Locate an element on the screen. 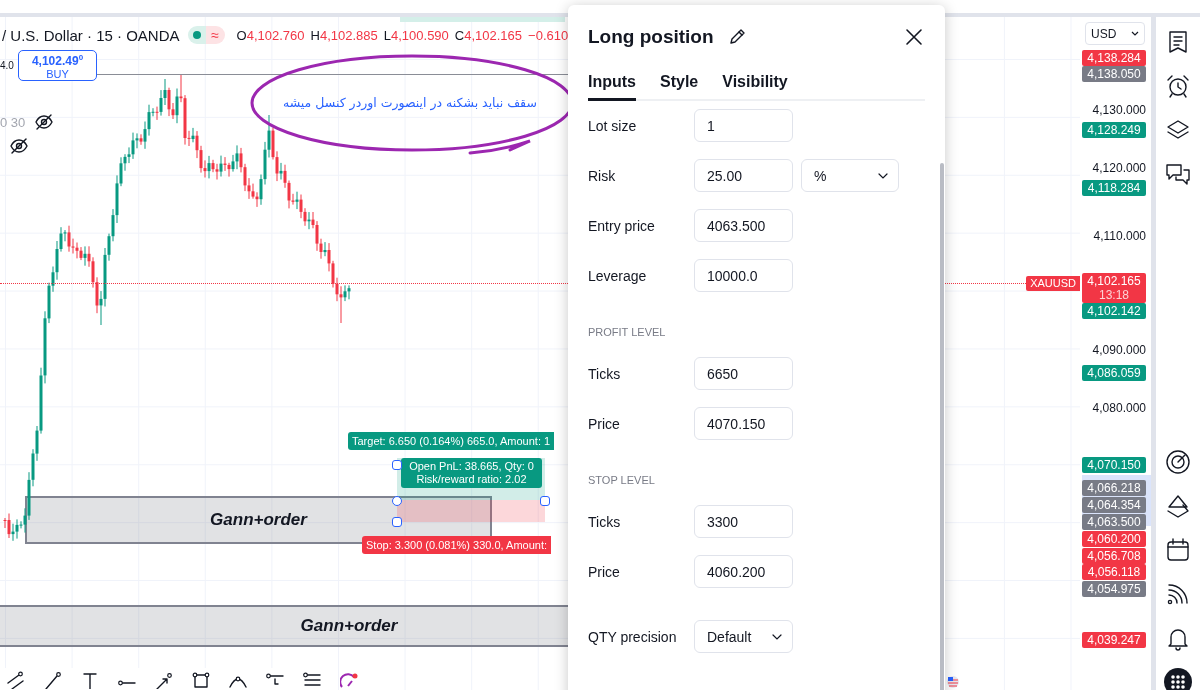 The height and width of the screenshot is (690, 1200). text-tool-icon is located at coordinates (90, 680).